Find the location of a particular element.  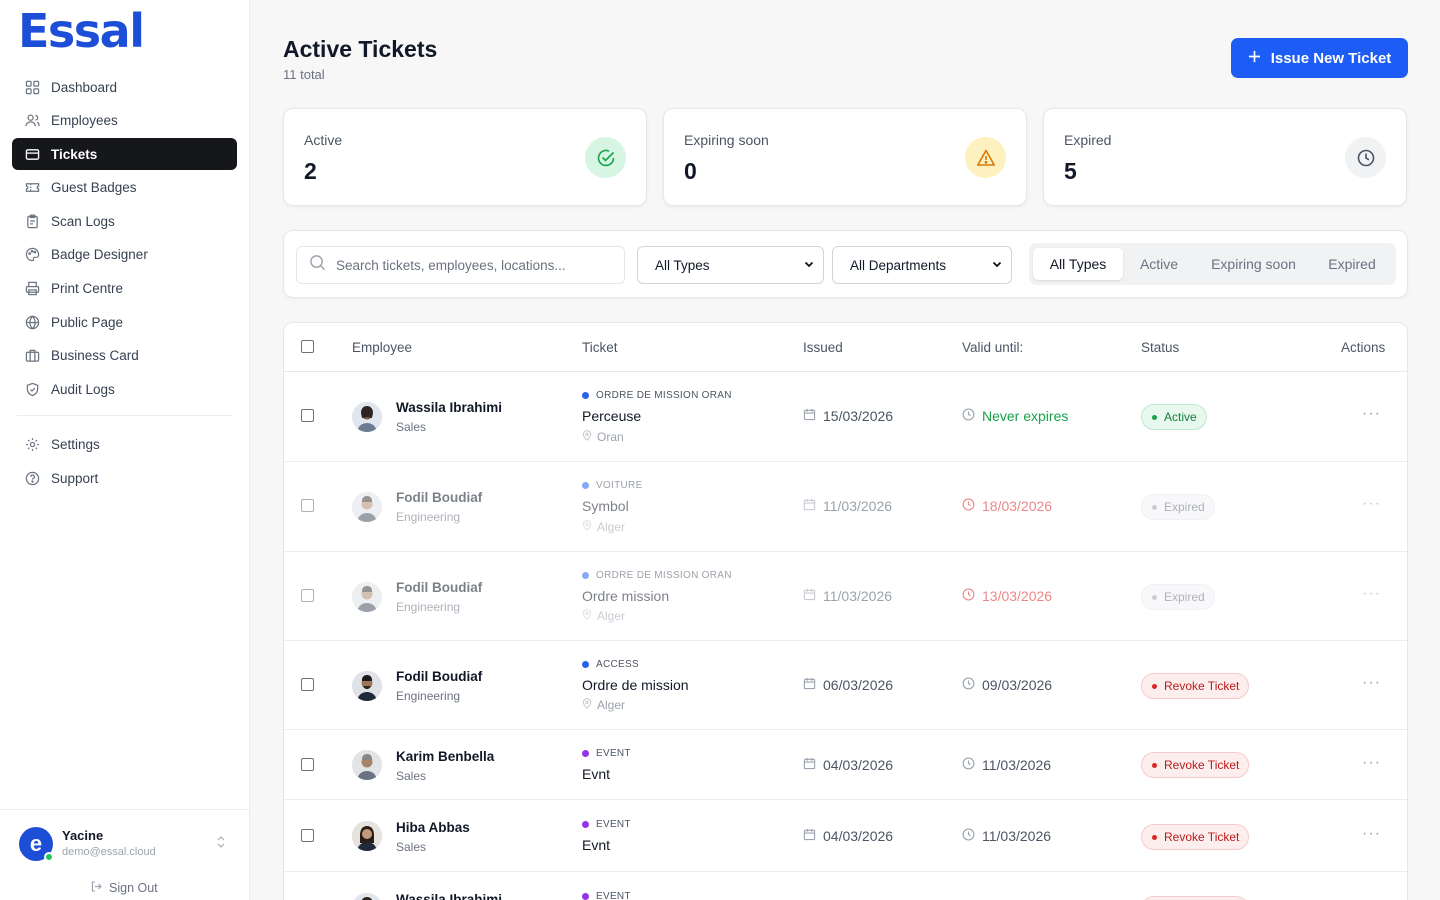

sidebar-item-badge-designer: Badge Designer is located at coordinates (124, 255).